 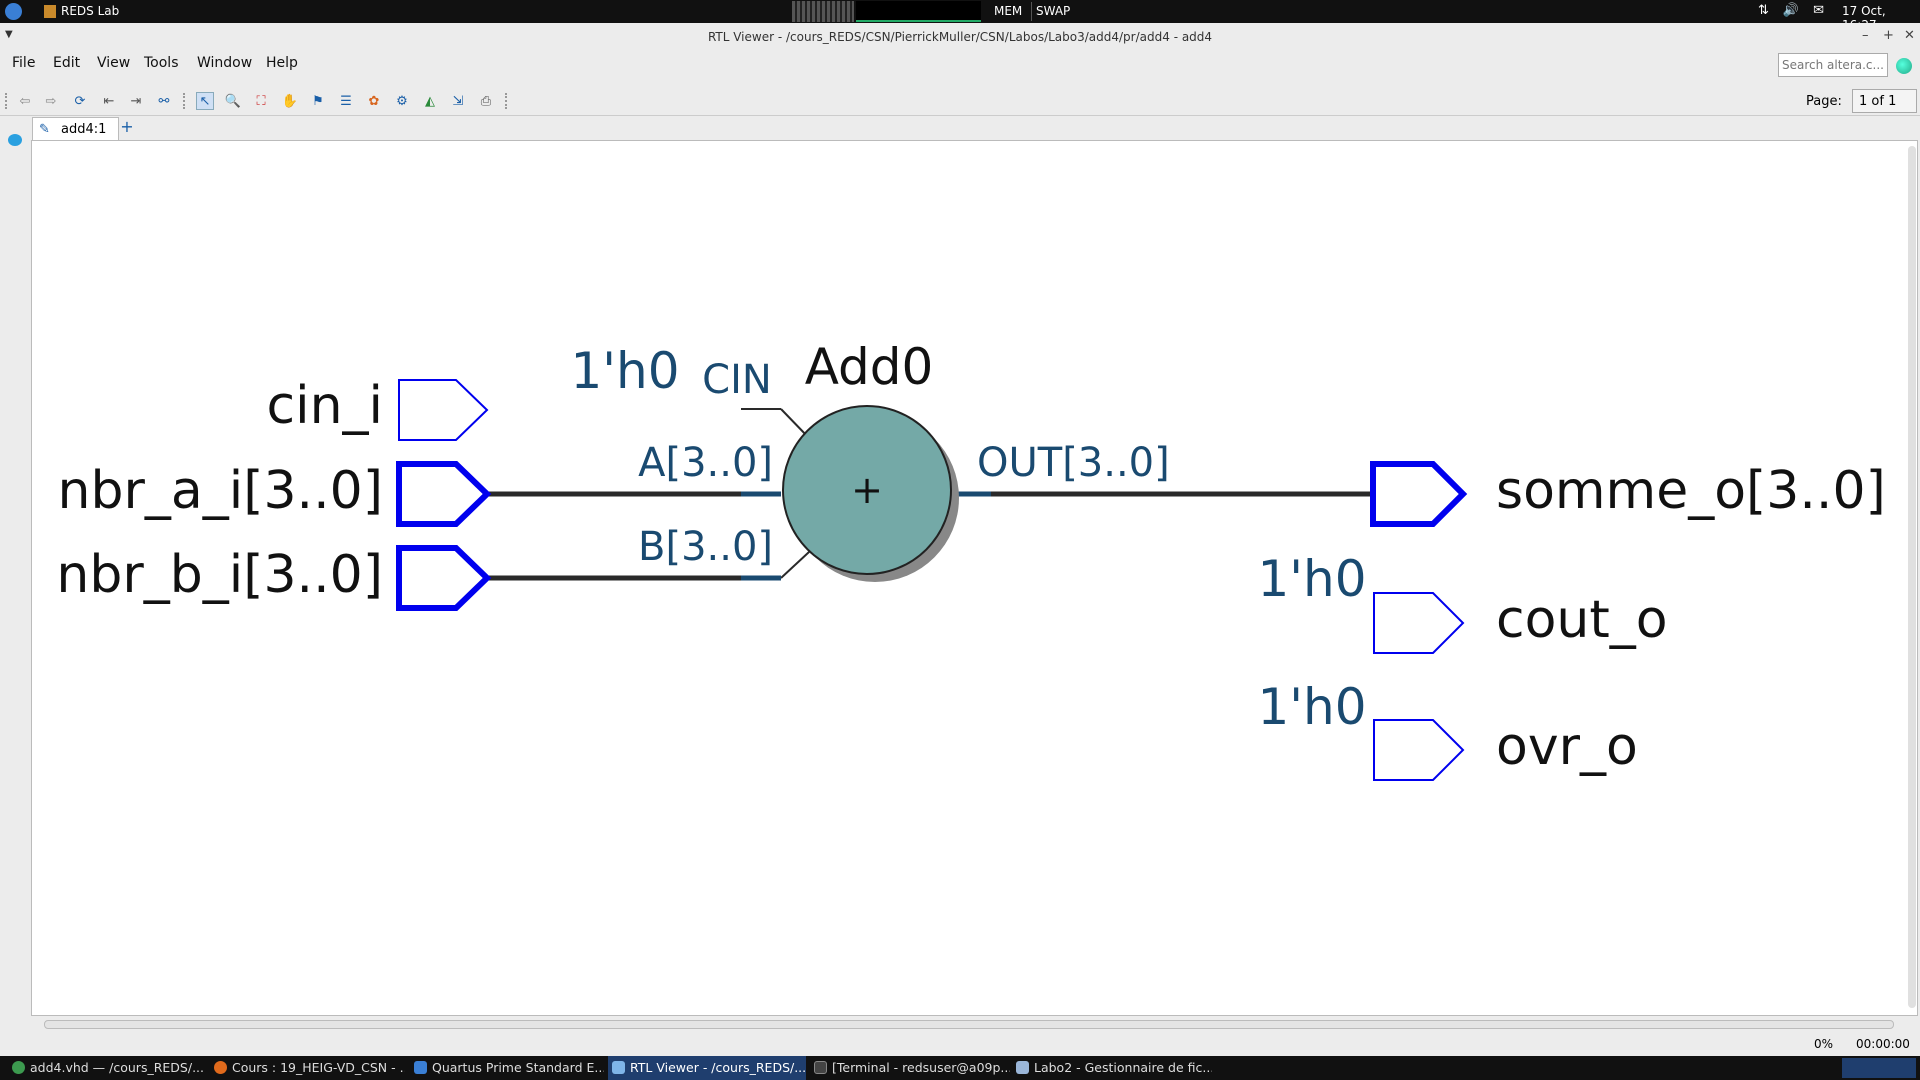 What do you see at coordinates (1567, 747) in the screenshot?
I see `pin-ovr-label: ovr_o` at bounding box center [1567, 747].